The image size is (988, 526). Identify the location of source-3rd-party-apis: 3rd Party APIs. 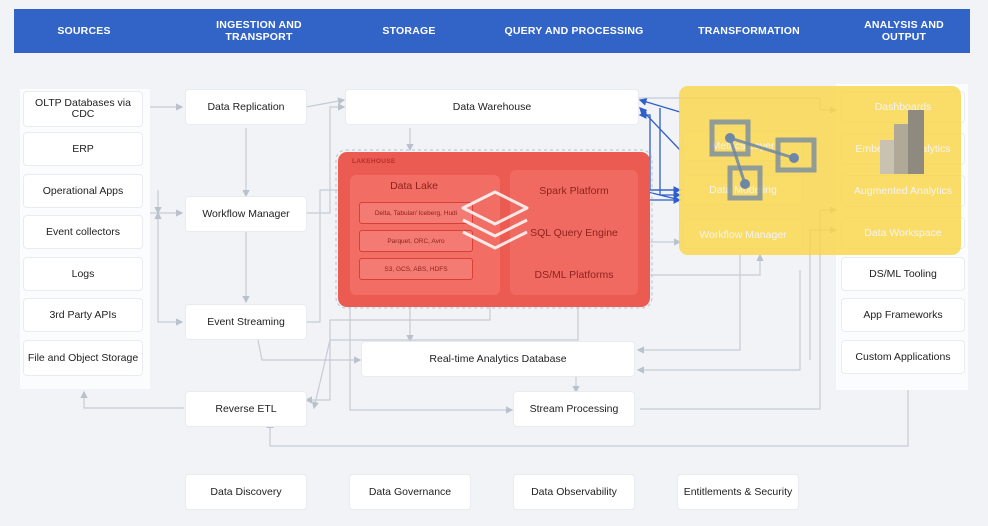
(83, 315).